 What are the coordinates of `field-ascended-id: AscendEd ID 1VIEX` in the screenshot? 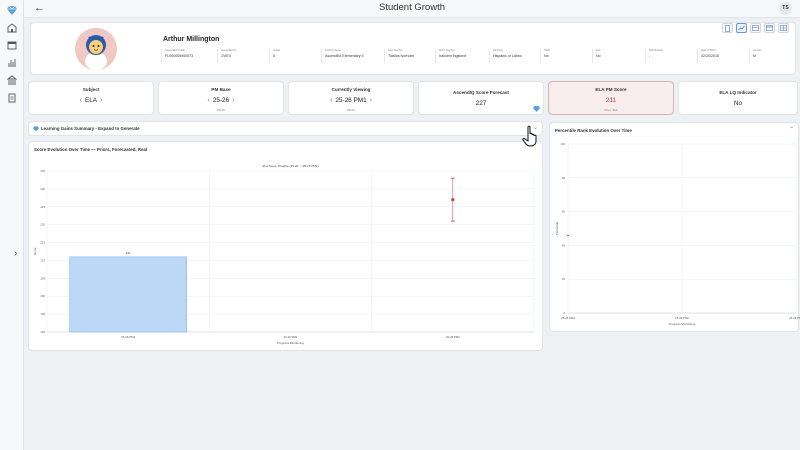 It's located at (226, 56).